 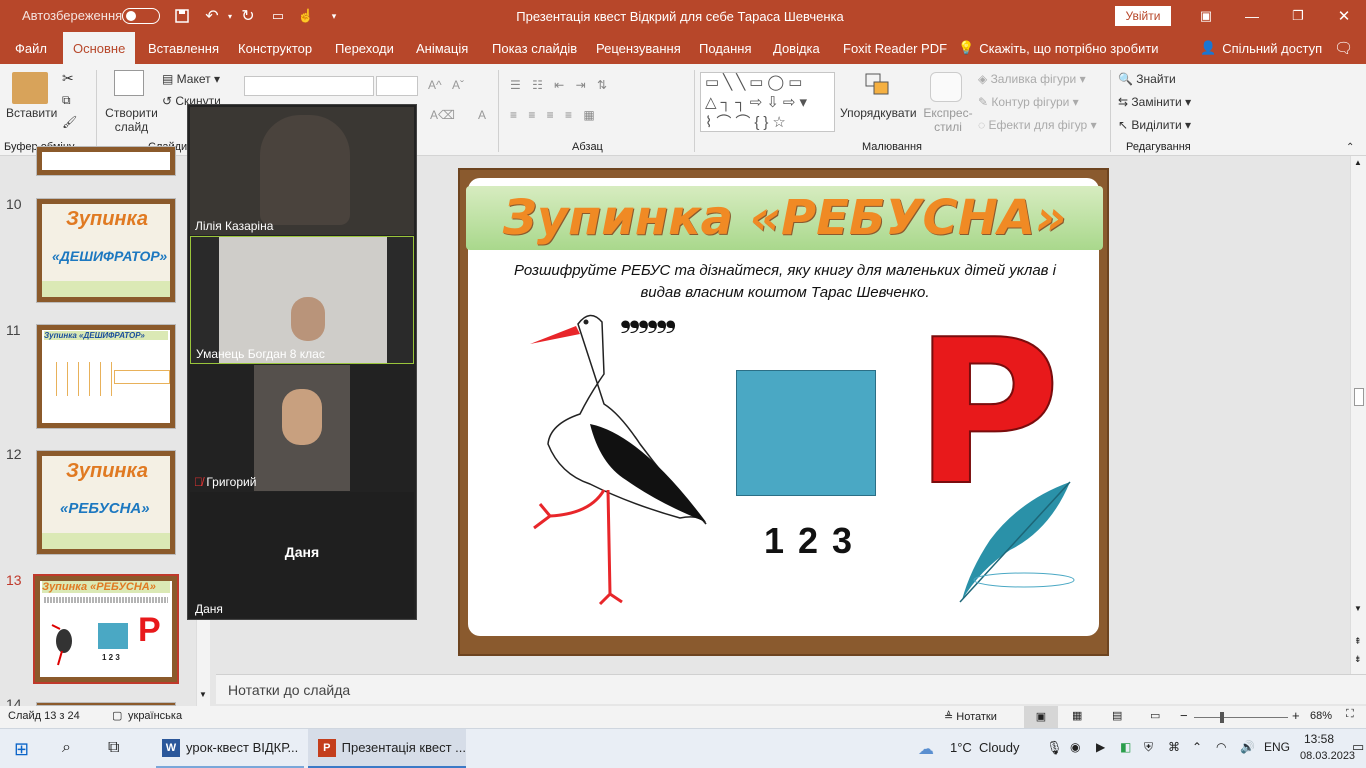 I want to click on paste-icon, so click(x=30, y=88).